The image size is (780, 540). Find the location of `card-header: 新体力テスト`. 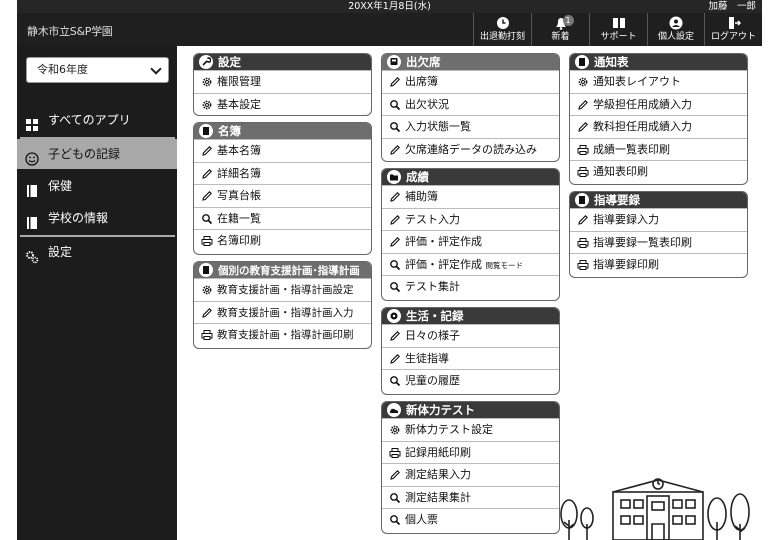

card-header: 新体力テスト is located at coordinates (470, 410).